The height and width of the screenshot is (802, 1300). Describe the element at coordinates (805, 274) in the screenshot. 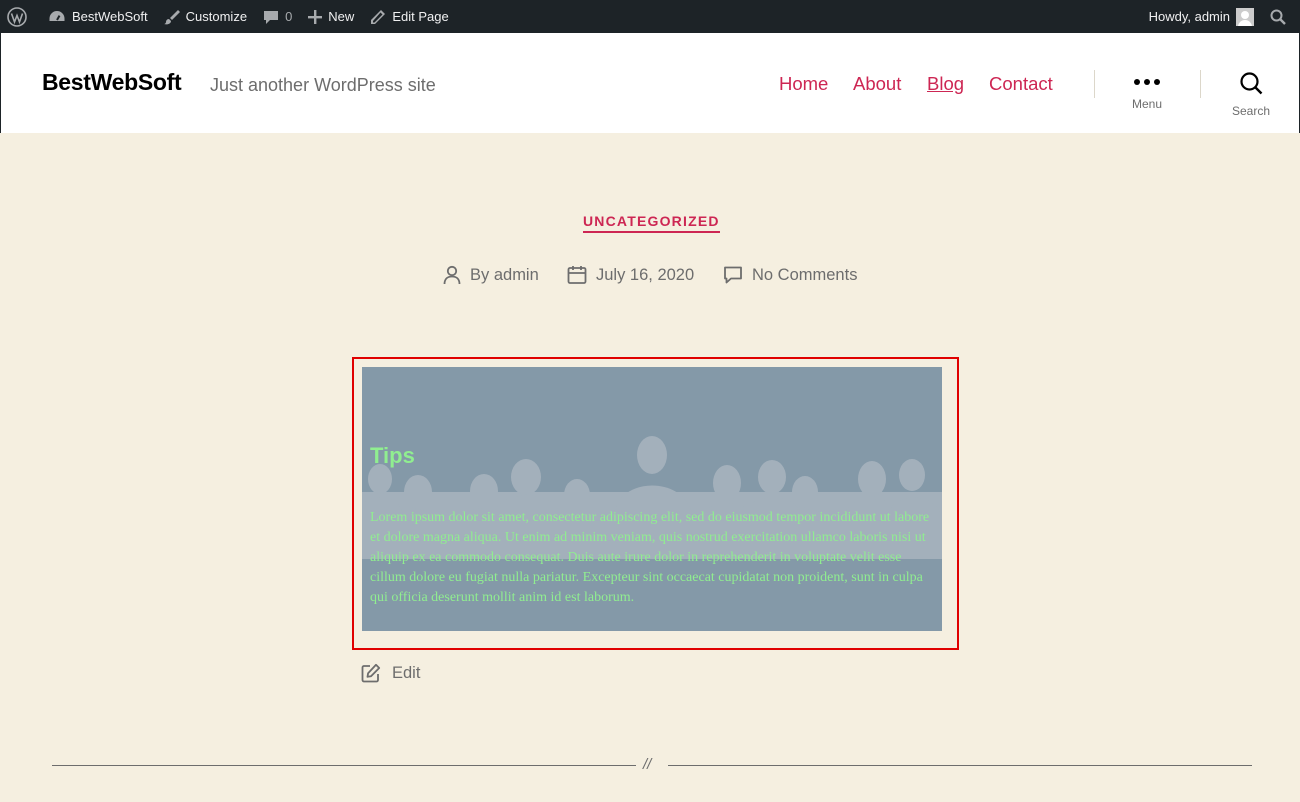

I see `post-comments-label: No Comments` at that location.